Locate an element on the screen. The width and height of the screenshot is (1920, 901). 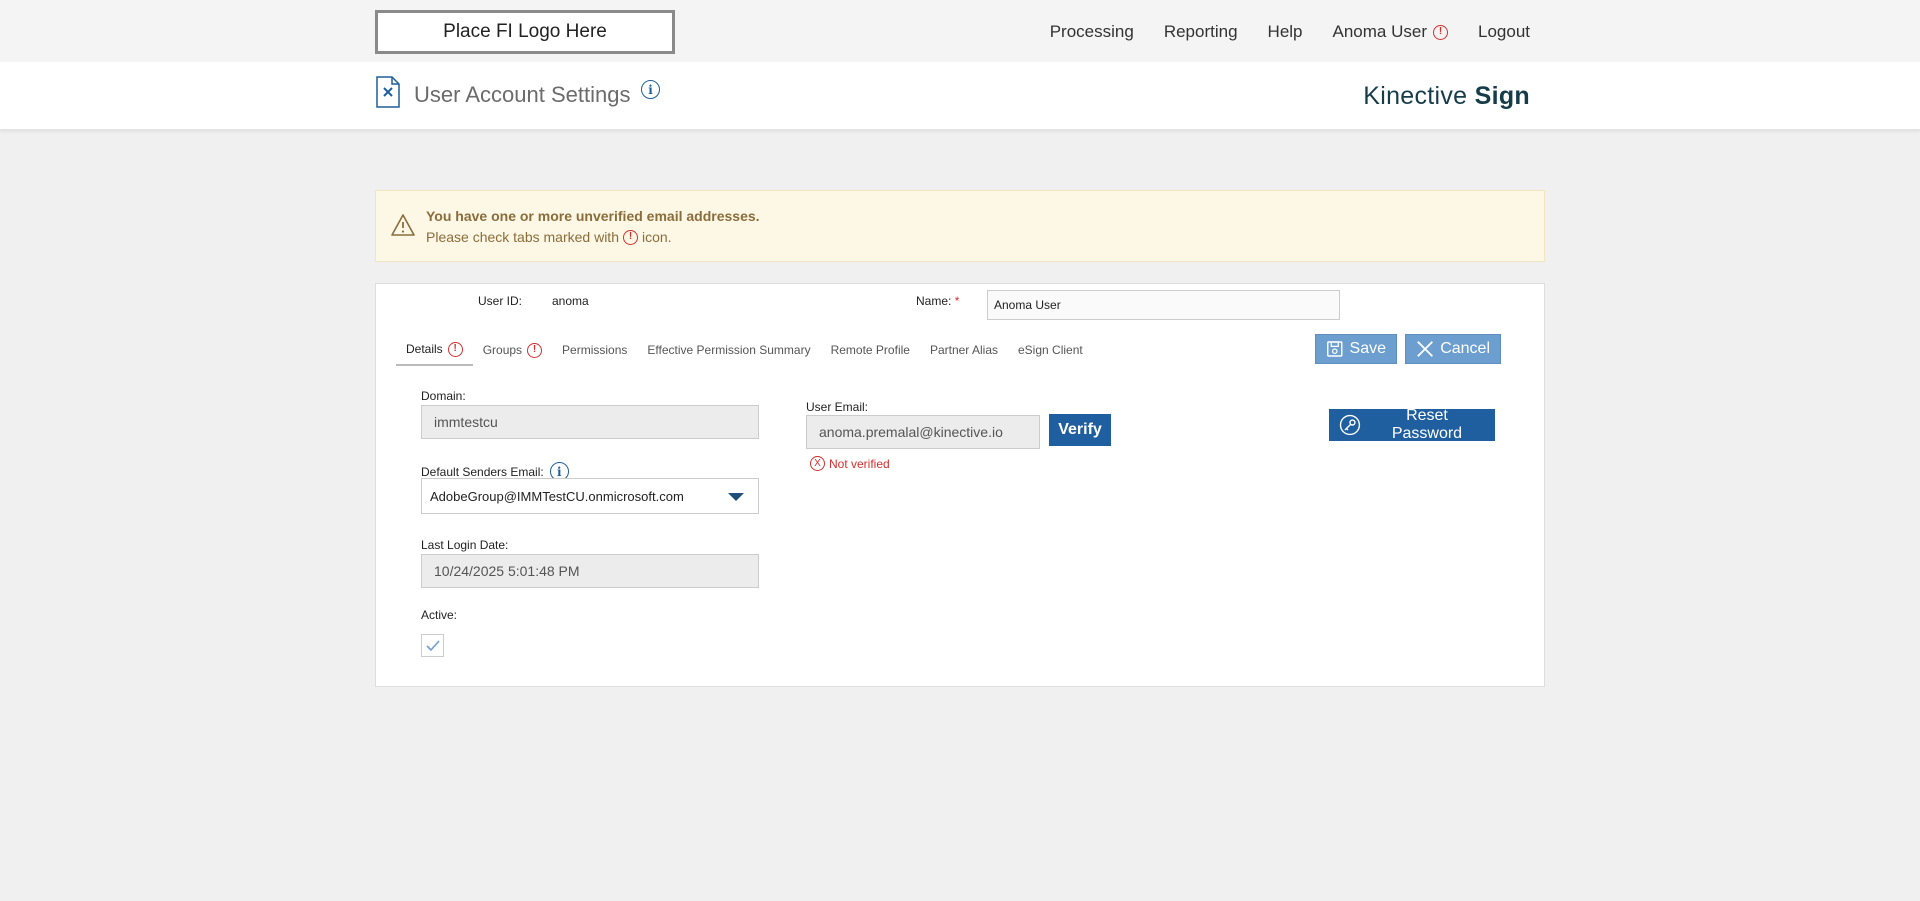
default-senders-select: AdobeGroup@IMMTestCU.onmicrosoft.com is located at coordinates (590, 496).